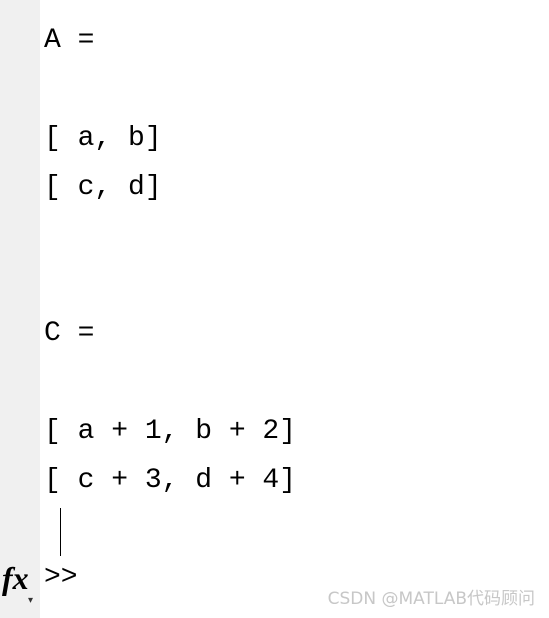  What do you see at coordinates (431, 599) in the screenshot?
I see `watermark: CSDN @MATLAB代码顾问` at bounding box center [431, 599].